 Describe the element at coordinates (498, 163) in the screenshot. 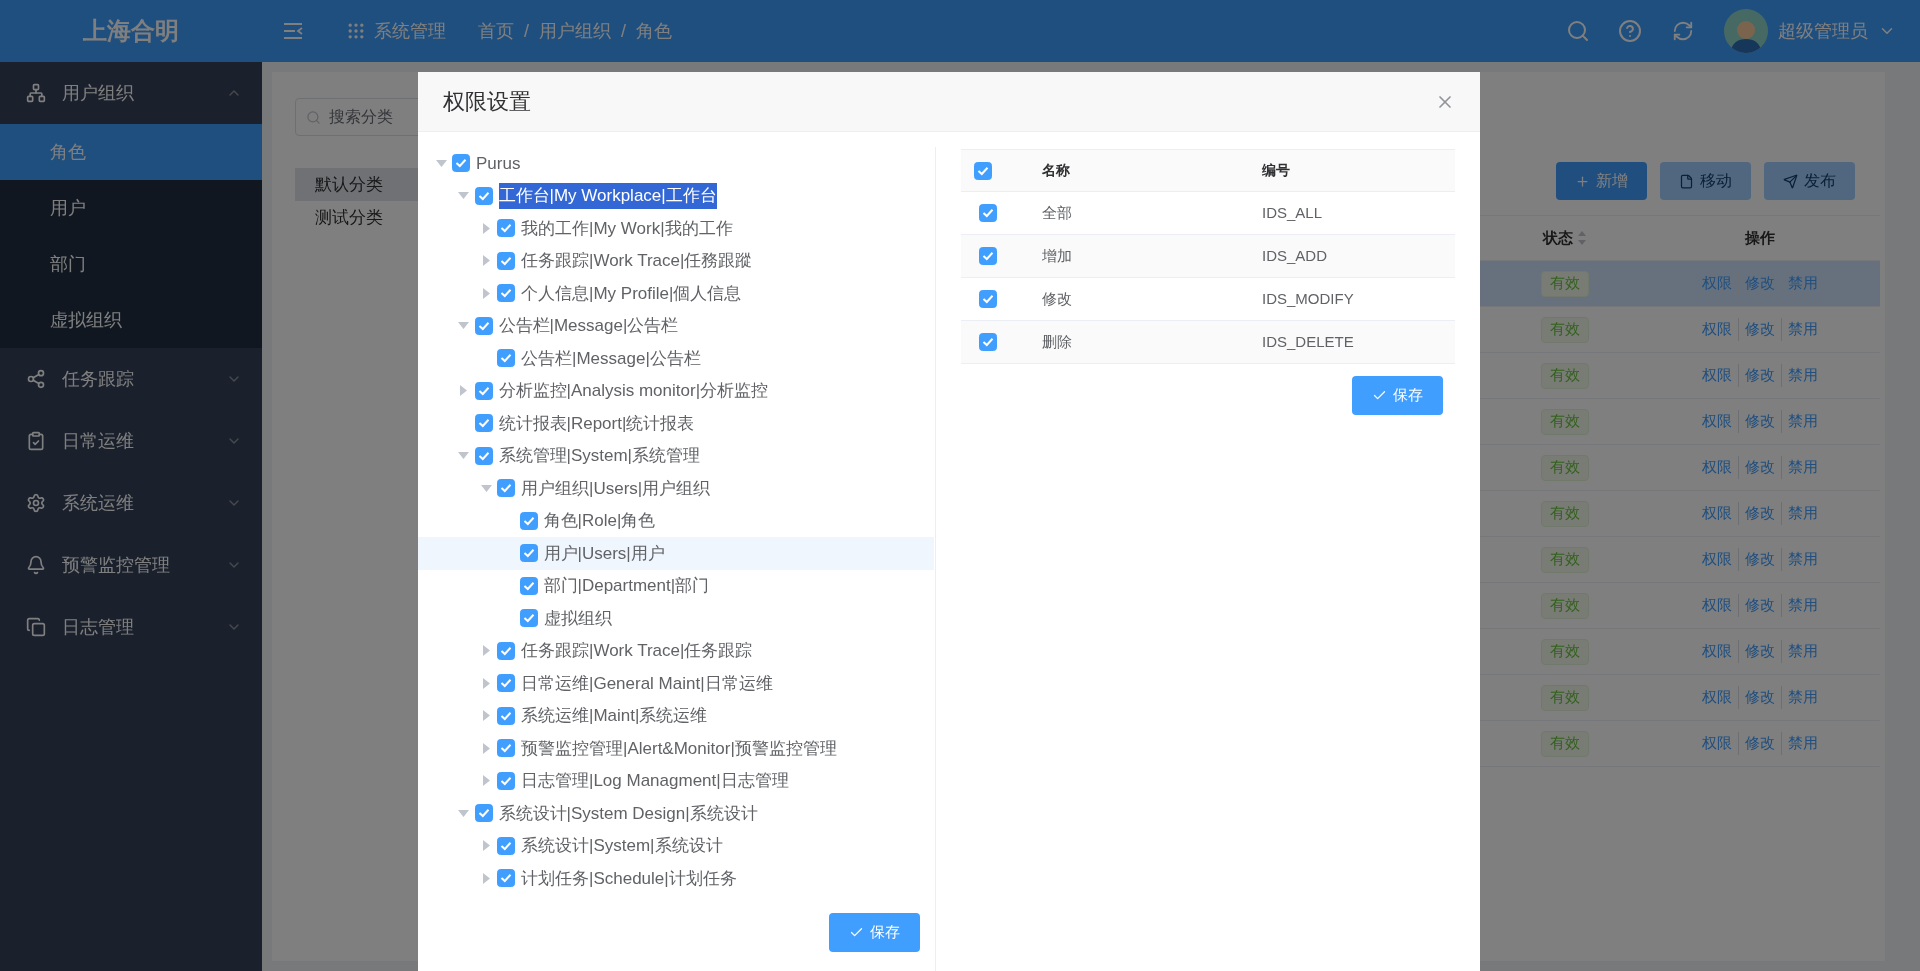

I see `tree-label: Purus` at that location.